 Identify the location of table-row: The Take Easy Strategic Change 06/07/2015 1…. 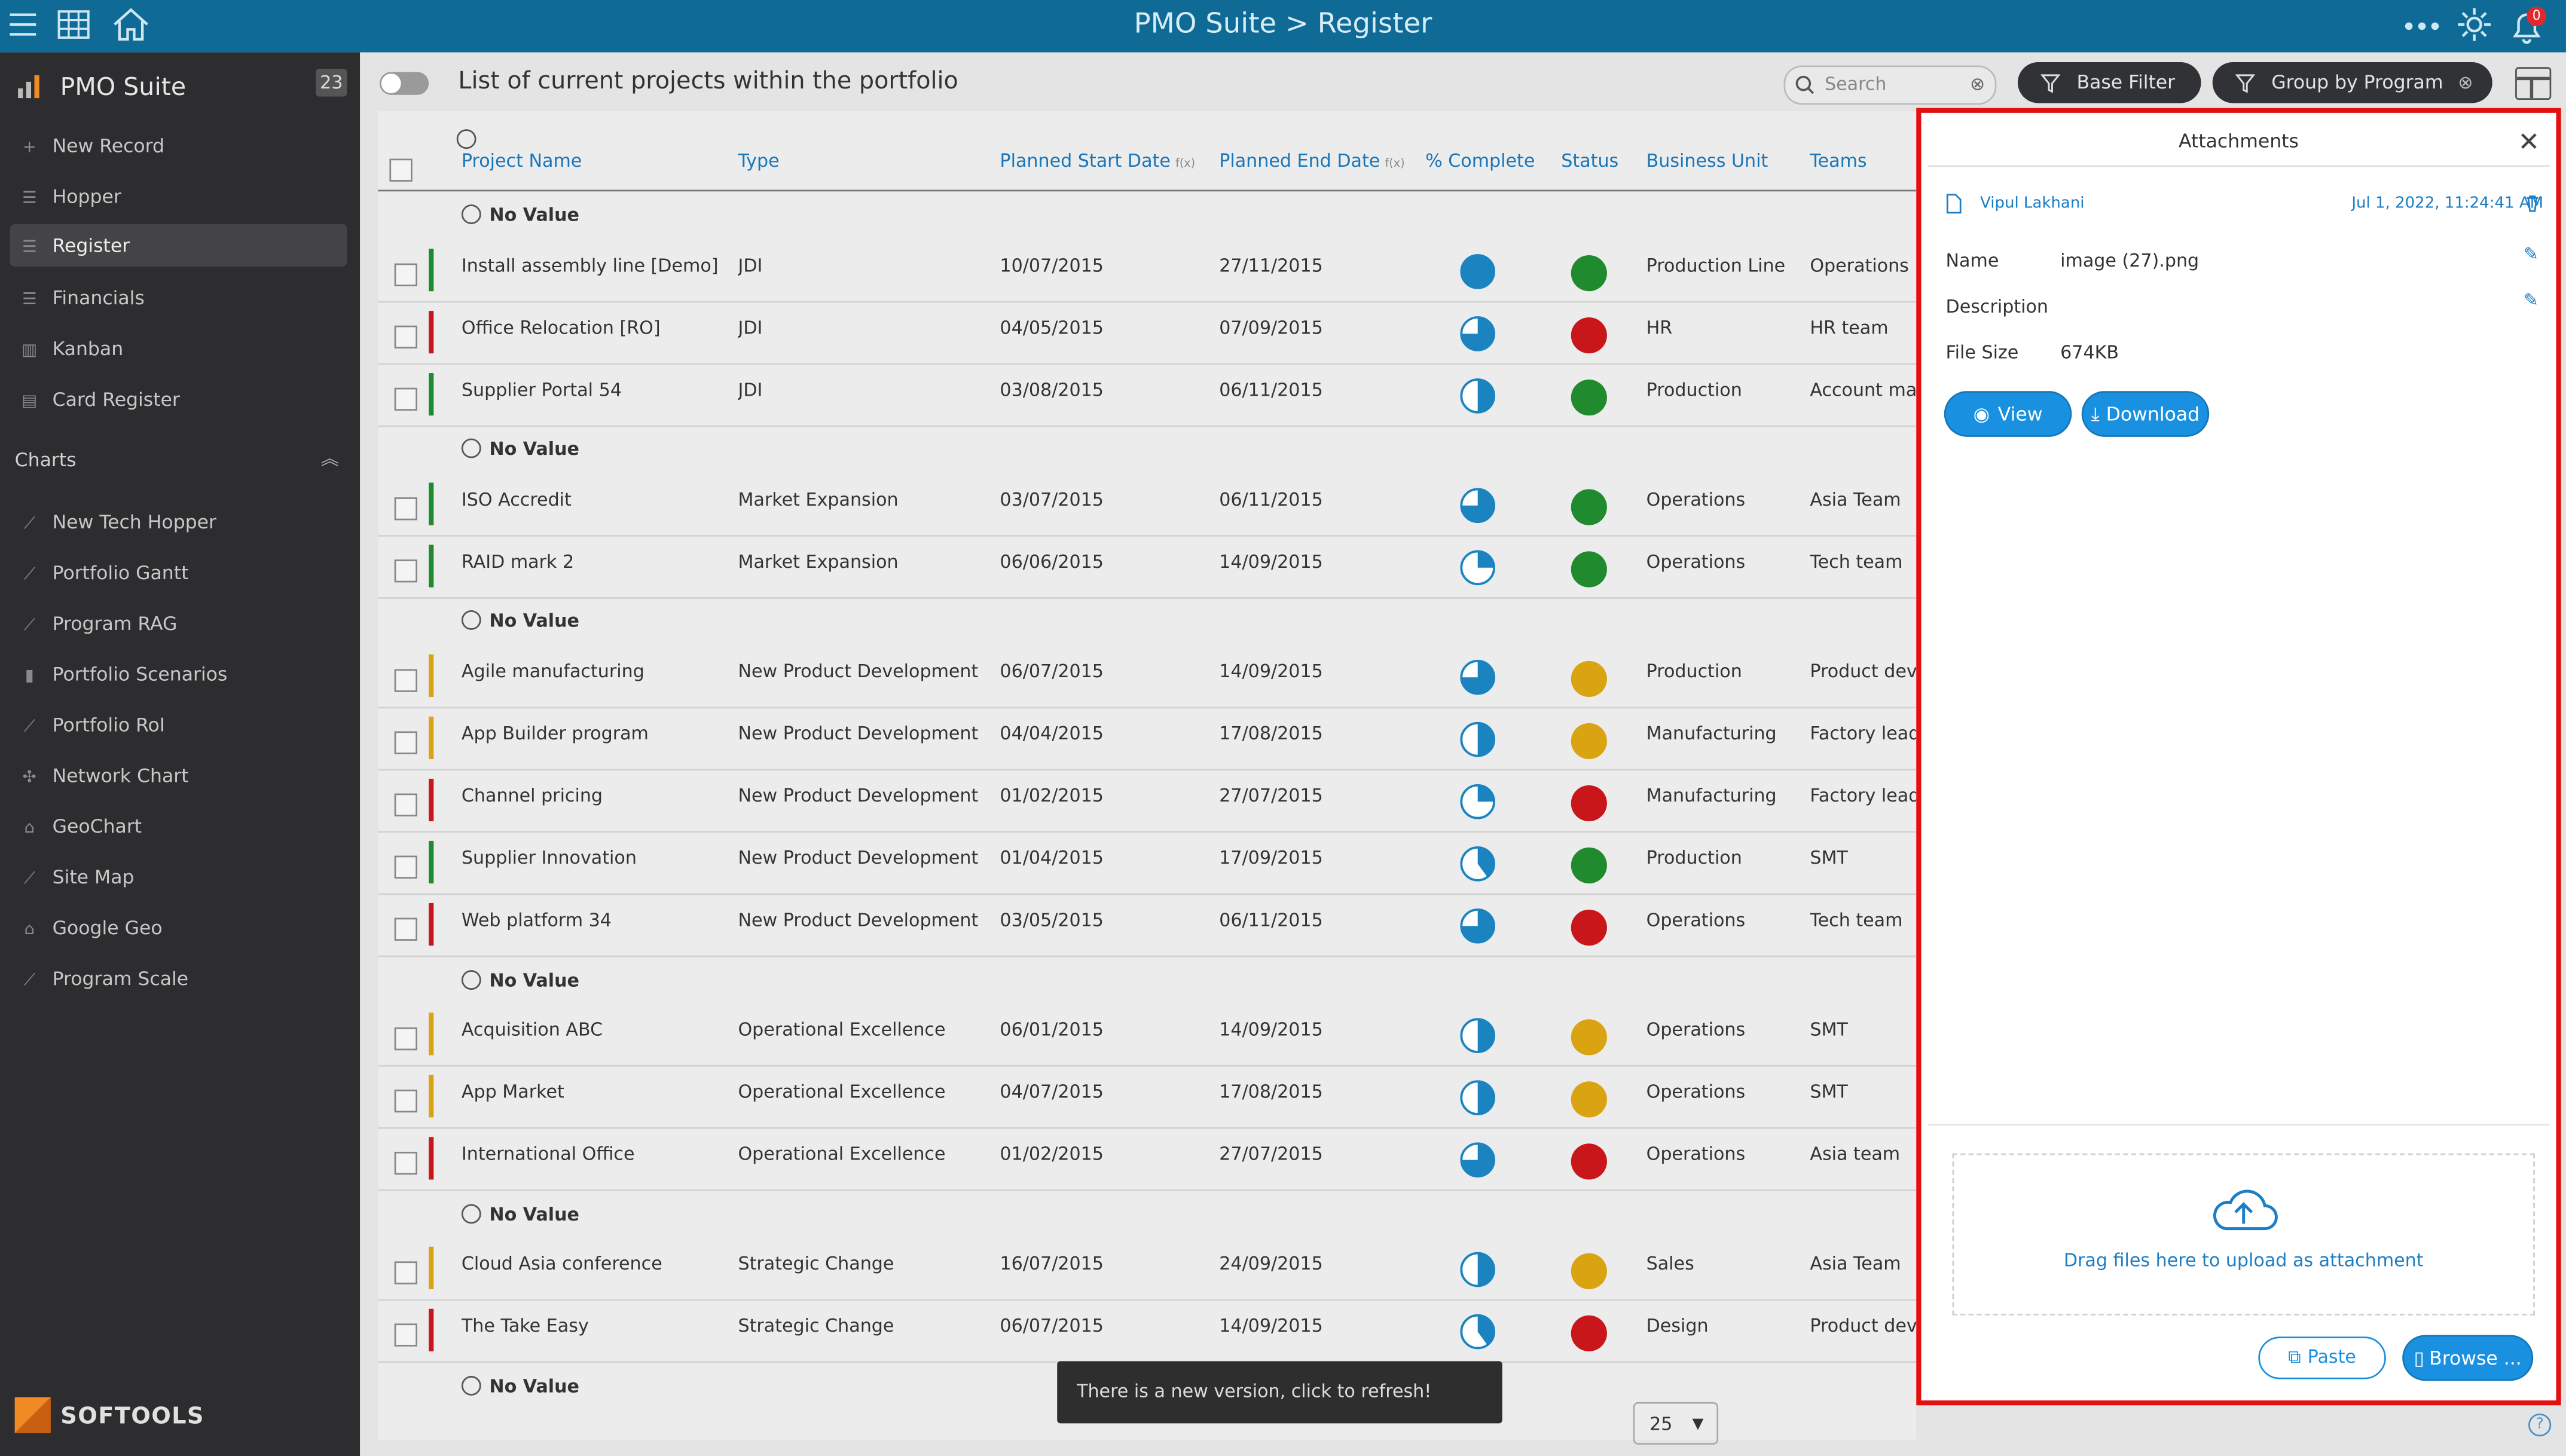
(1147, 1331).